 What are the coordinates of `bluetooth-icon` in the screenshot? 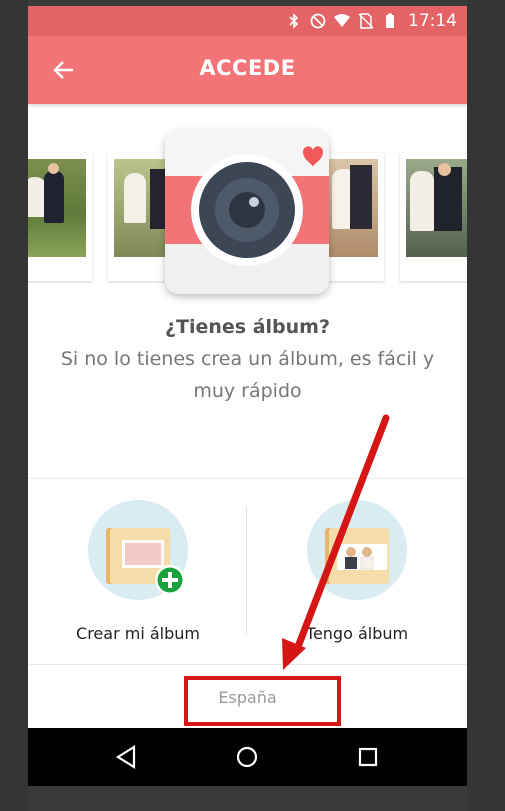 It's located at (294, 21).